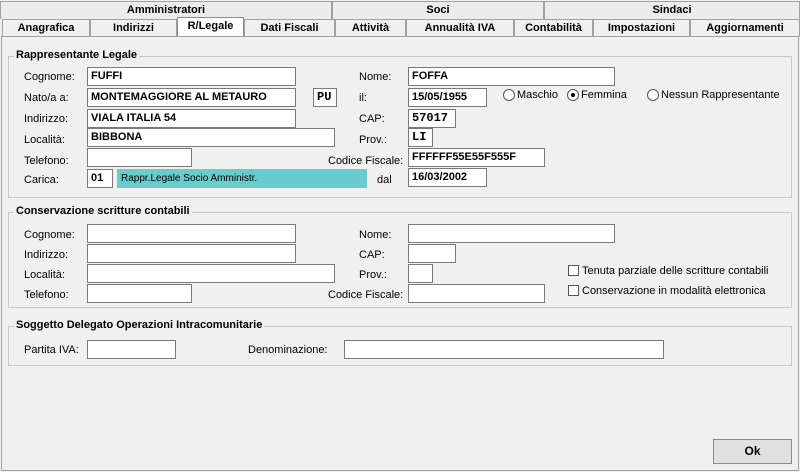  What do you see at coordinates (420, 137) in the screenshot?
I see `prov-field: LI` at bounding box center [420, 137].